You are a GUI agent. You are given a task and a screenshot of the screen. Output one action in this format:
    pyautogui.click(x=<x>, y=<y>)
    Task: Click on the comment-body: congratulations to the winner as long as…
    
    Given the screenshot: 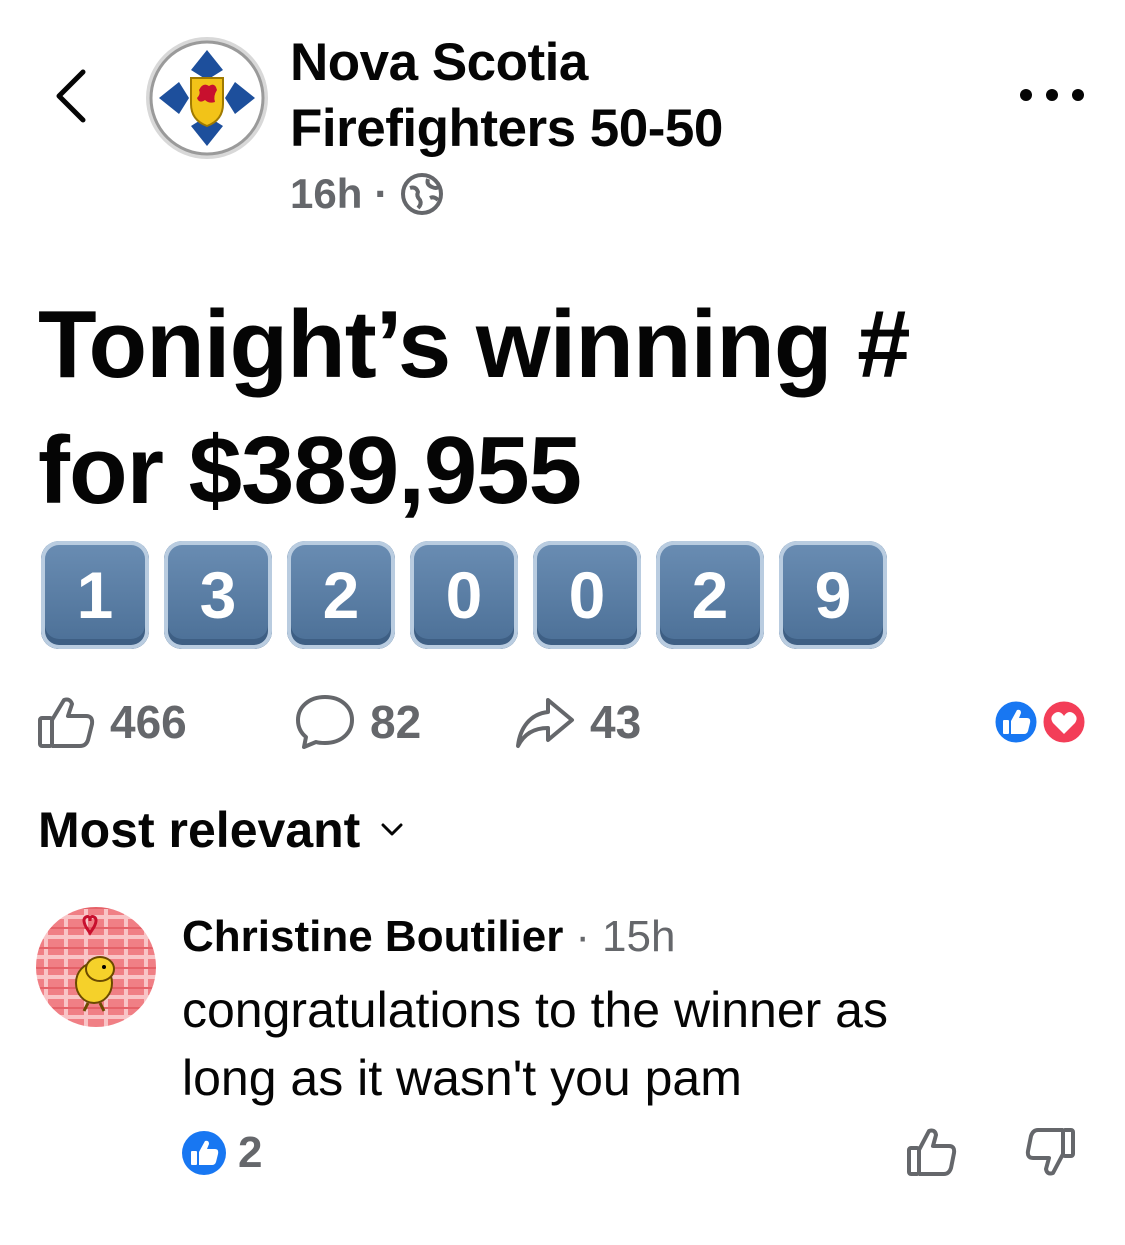 What is the action you would take?
    pyautogui.click(x=632, y=1044)
    